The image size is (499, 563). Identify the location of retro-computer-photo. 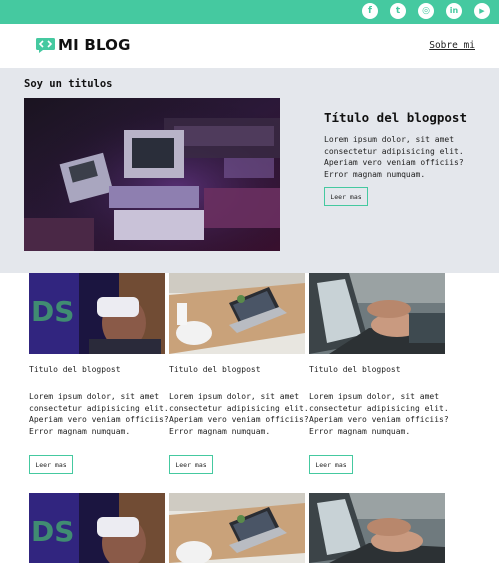
(152, 174).